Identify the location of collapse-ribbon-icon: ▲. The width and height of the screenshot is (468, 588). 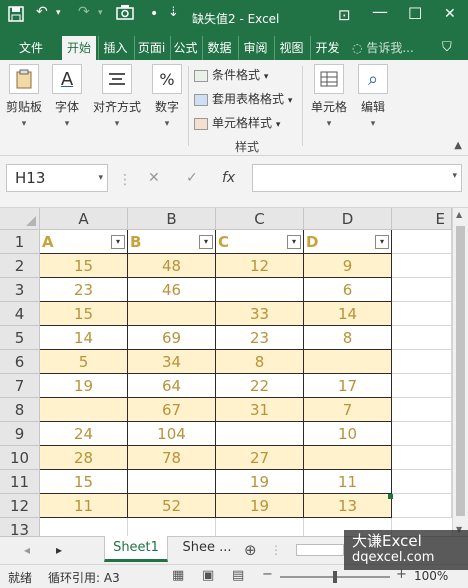
(458, 145).